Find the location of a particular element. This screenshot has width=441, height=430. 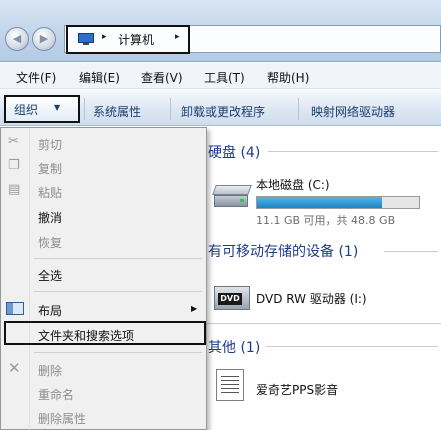

group-header-hard-disks: 硬盘 (4) is located at coordinates (234, 152).